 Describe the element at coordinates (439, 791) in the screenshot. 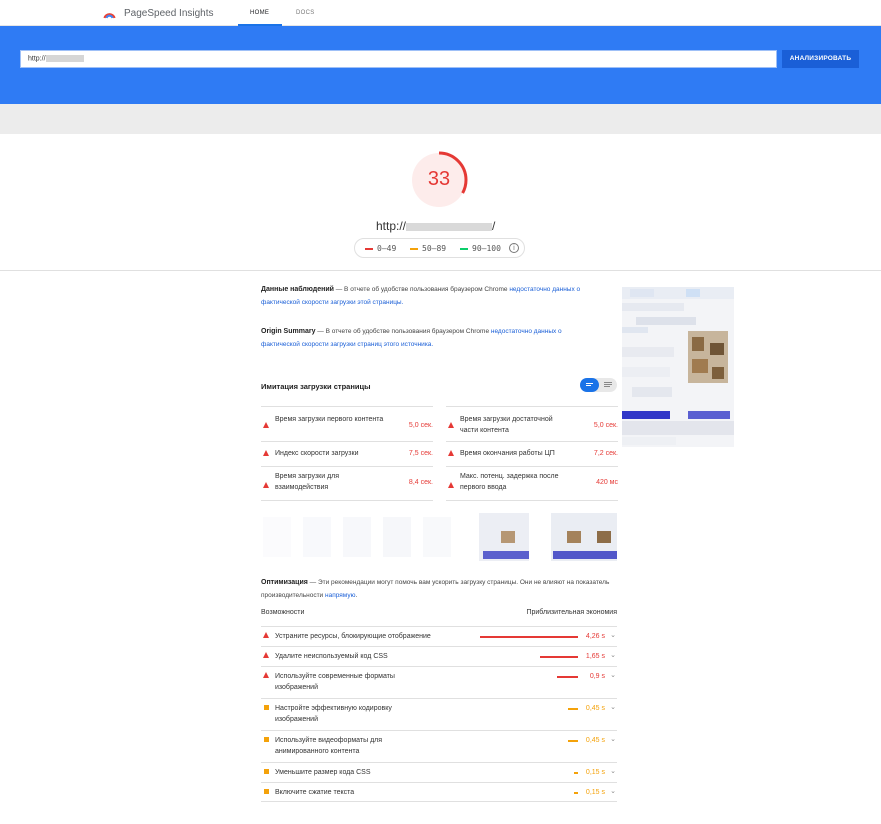

I see `opportunity-row: Включите сжатие текста 0,15 s ⌄` at that location.